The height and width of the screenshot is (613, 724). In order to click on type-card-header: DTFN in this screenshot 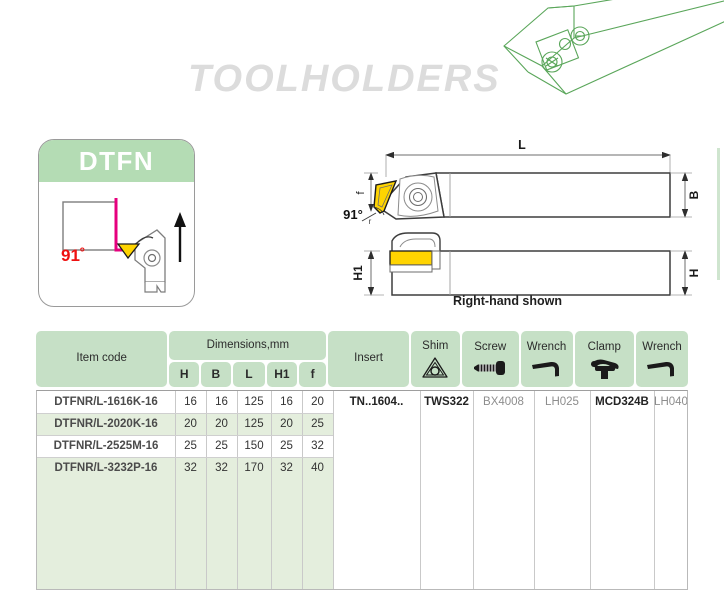, I will do `click(116, 161)`.